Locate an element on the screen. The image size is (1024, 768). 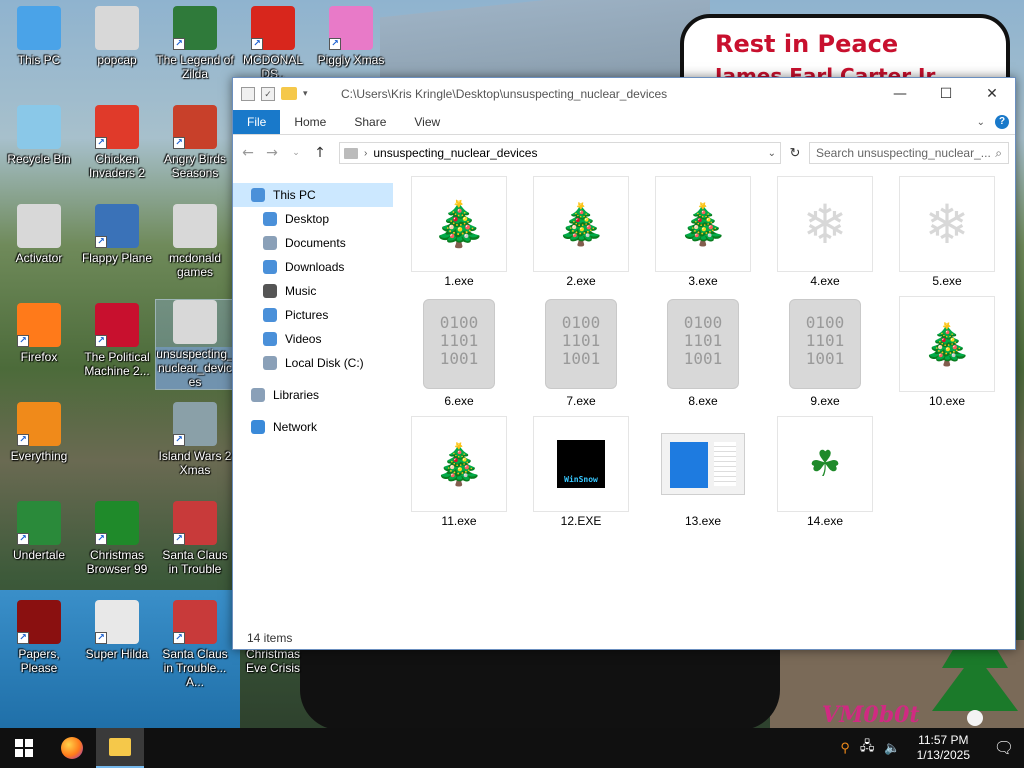
forward-arrow-icon: → is located at coordinates (272, 153).